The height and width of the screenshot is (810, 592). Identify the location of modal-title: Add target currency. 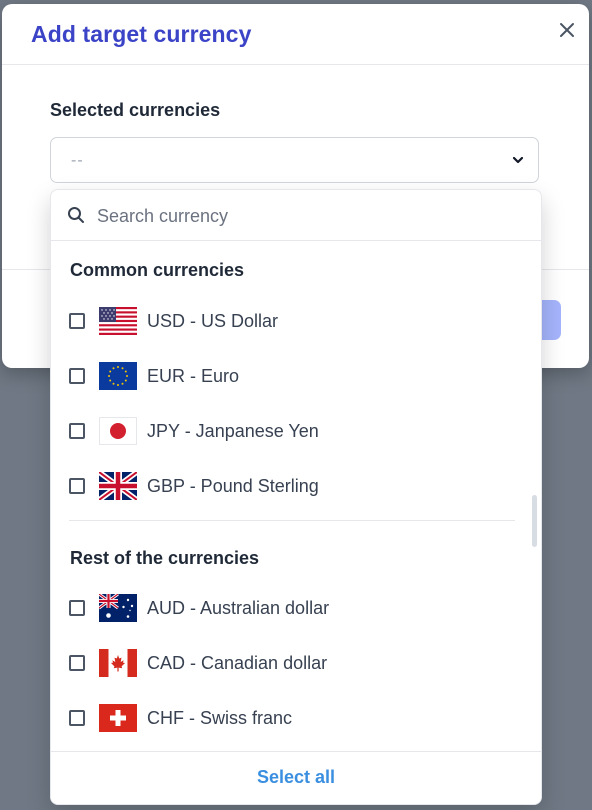
(141, 34).